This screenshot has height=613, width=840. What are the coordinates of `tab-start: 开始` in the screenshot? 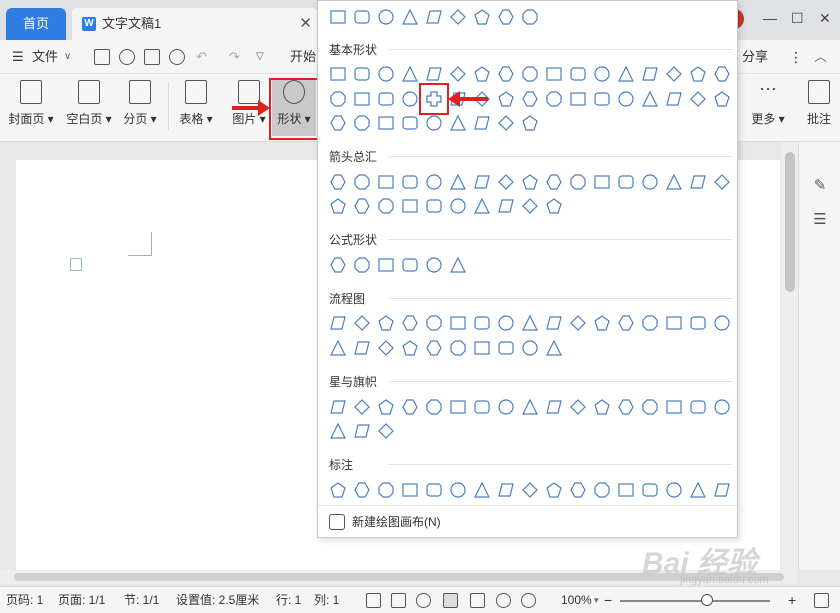 It's located at (303, 57).